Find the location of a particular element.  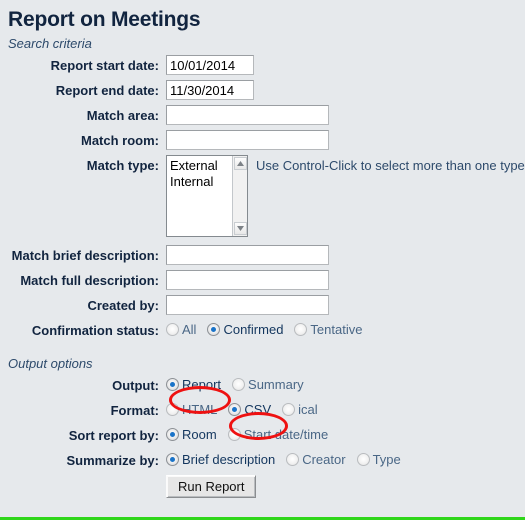

field-report-start-date is located at coordinates (345, 65).